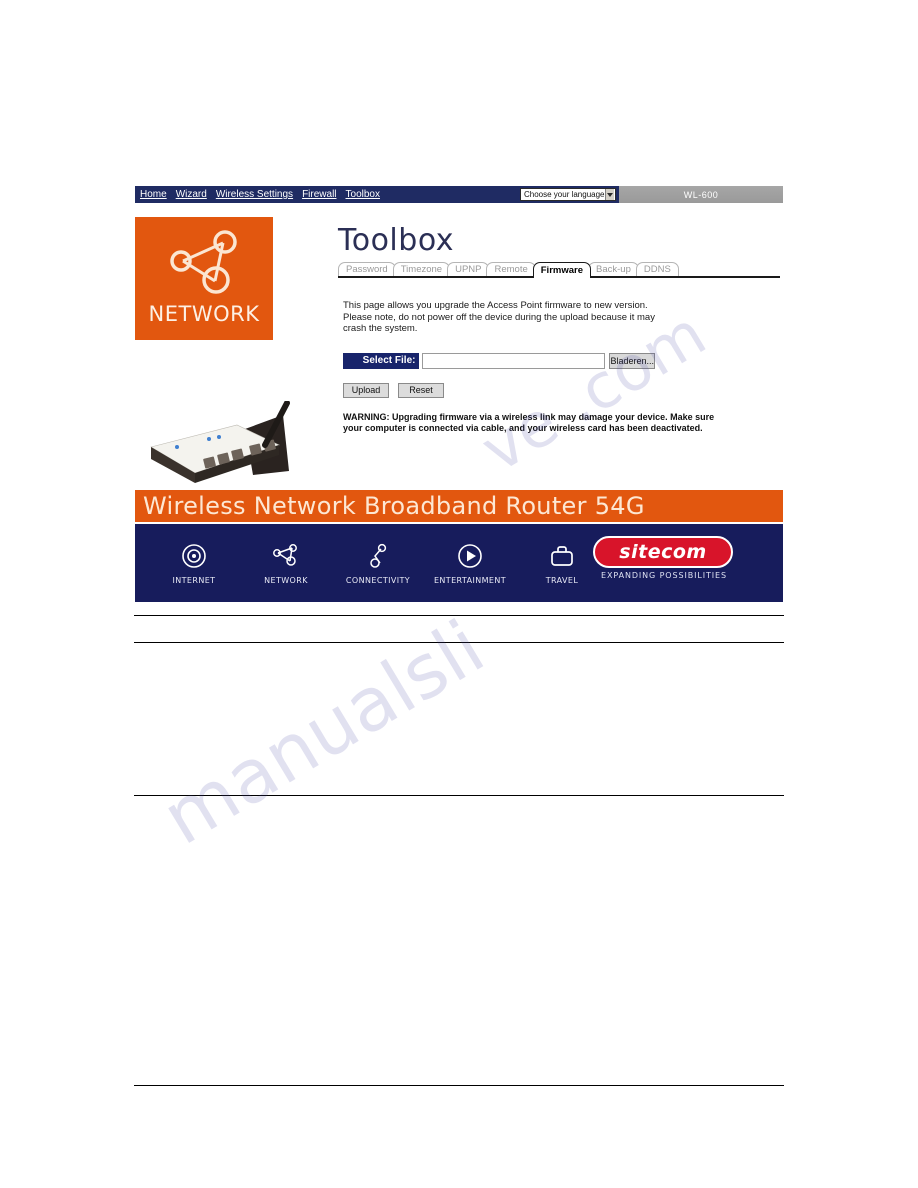  Describe the element at coordinates (378, 556) in the screenshot. I see `two-node-link-icon` at that location.